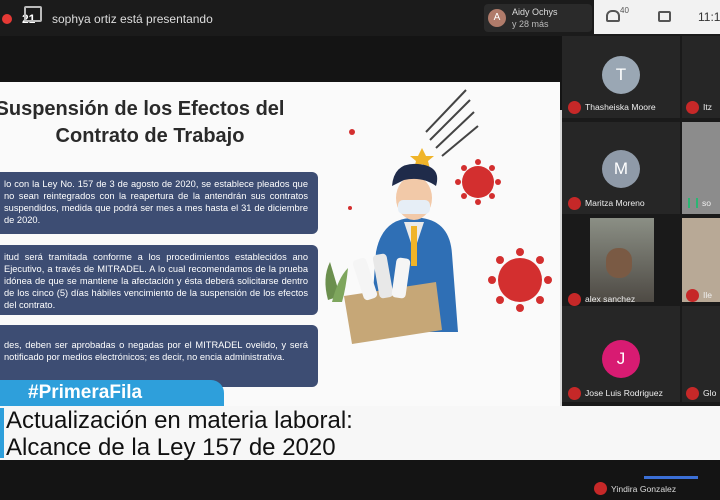 This screenshot has width=720, height=500. I want to click on clock: 11:1, so click(709, 17).